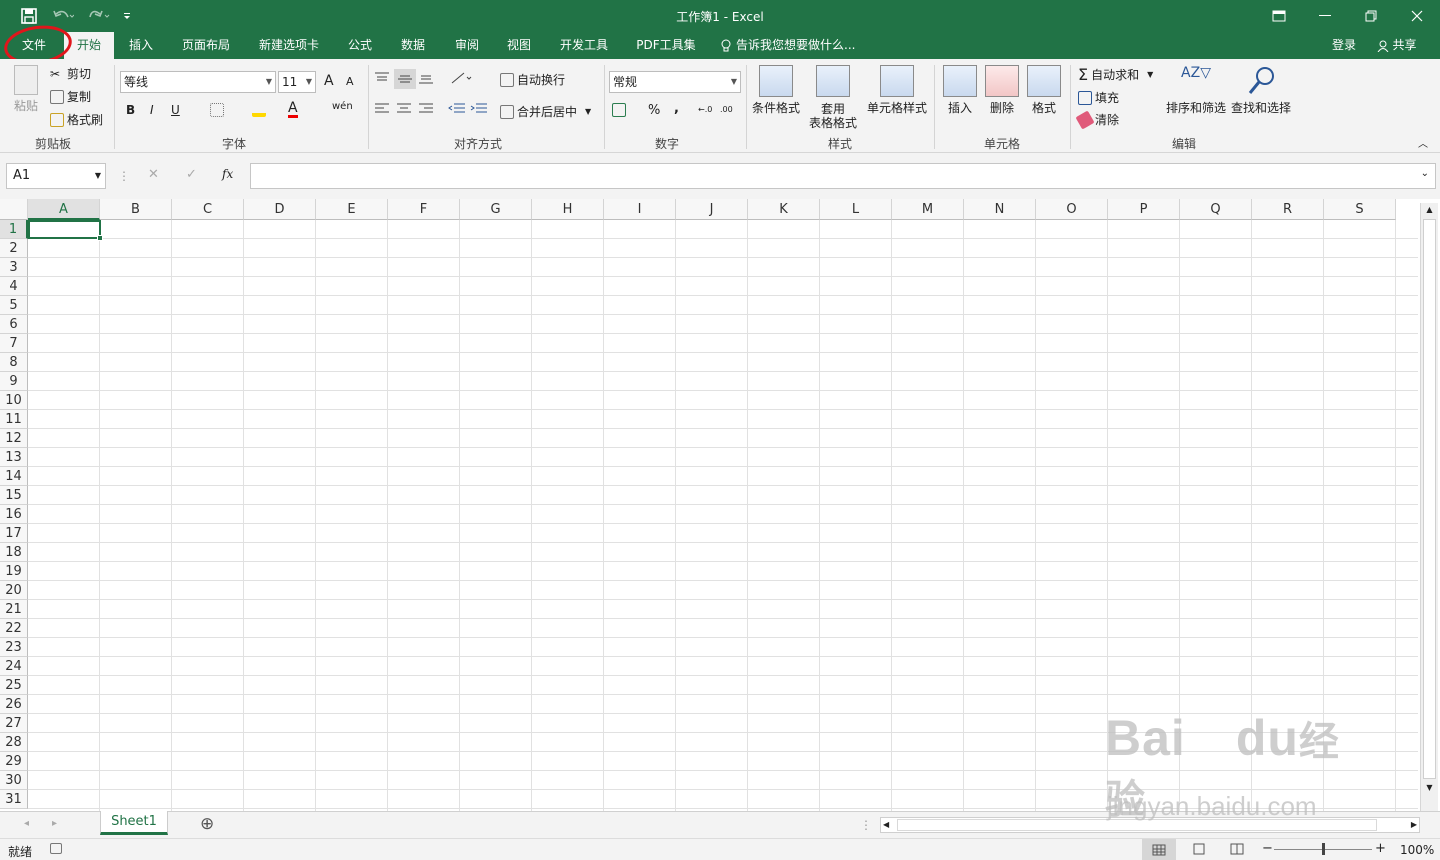 The height and width of the screenshot is (860, 1440). What do you see at coordinates (1429, 788) in the screenshot?
I see `scroll-down-icon: ▼` at bounding box center [1429, 788].